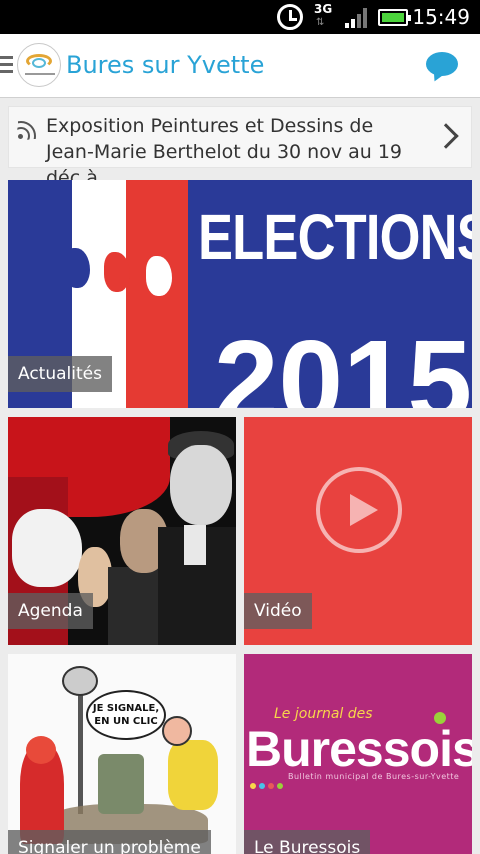 The width and height of the screenshot is (480, 854). I want to click on speech-bubble: JE SIGNALE, EN UN CLIC, so click(126, 715).